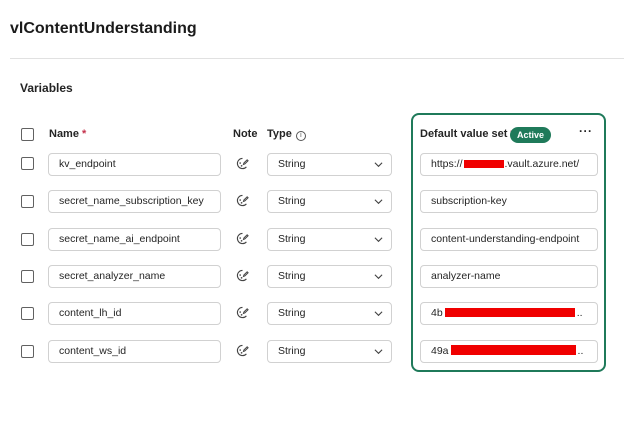 Image resolution: width=624 pixels, height=422 pixels. Describe the element at coordinates (27, 134) in the screenshot. I see `select-all-checkbox` at that location.